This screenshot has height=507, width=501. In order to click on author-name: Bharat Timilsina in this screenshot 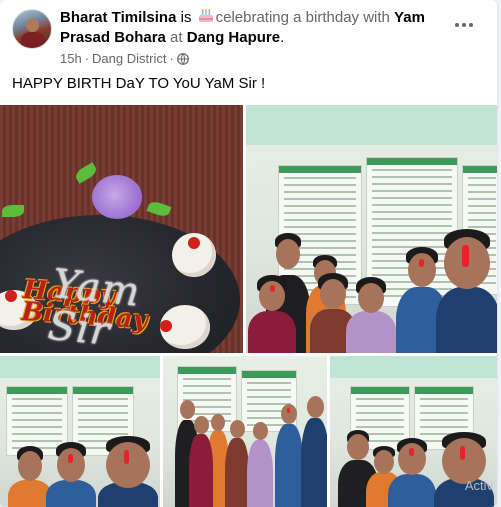, I will do `click(118, 17)`.